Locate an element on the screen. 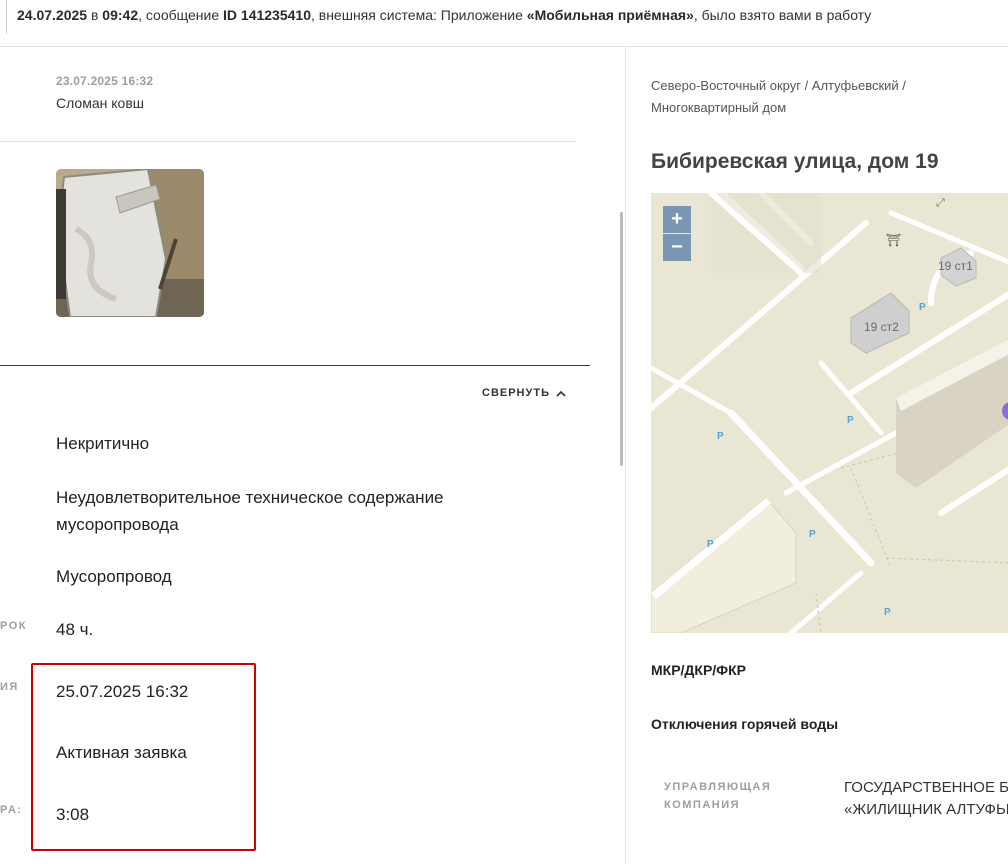 Image resolution: width=1008 pixels, height=864 pixels. notice-date: 24.07.2025 is located at coordinates (52, 15).